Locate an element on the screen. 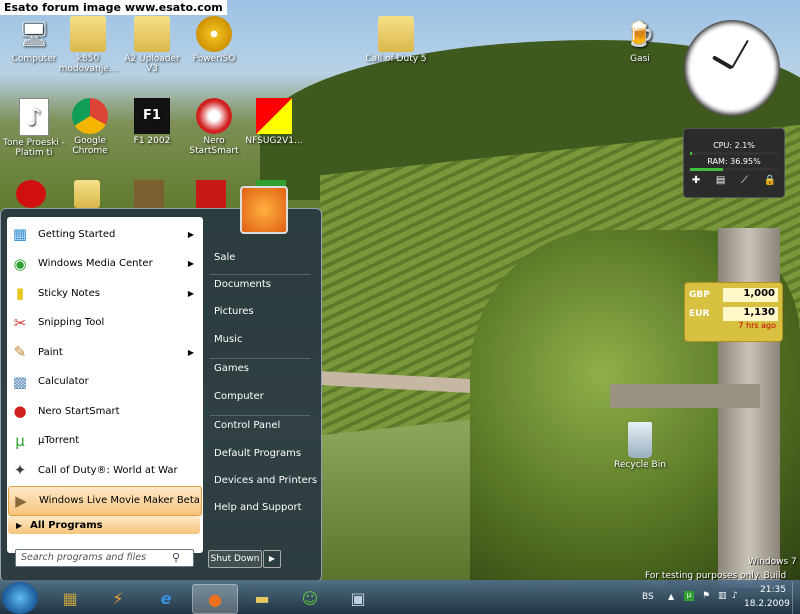  program-item: ▮ Sticky Notes ▶ is located at coordinates (104, 293).